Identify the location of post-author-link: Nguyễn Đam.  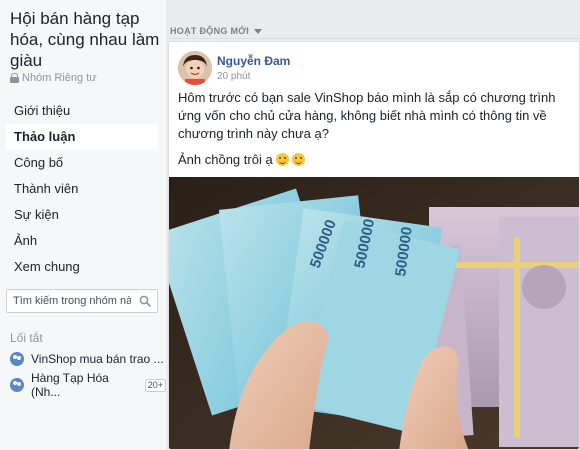
(253, 61).